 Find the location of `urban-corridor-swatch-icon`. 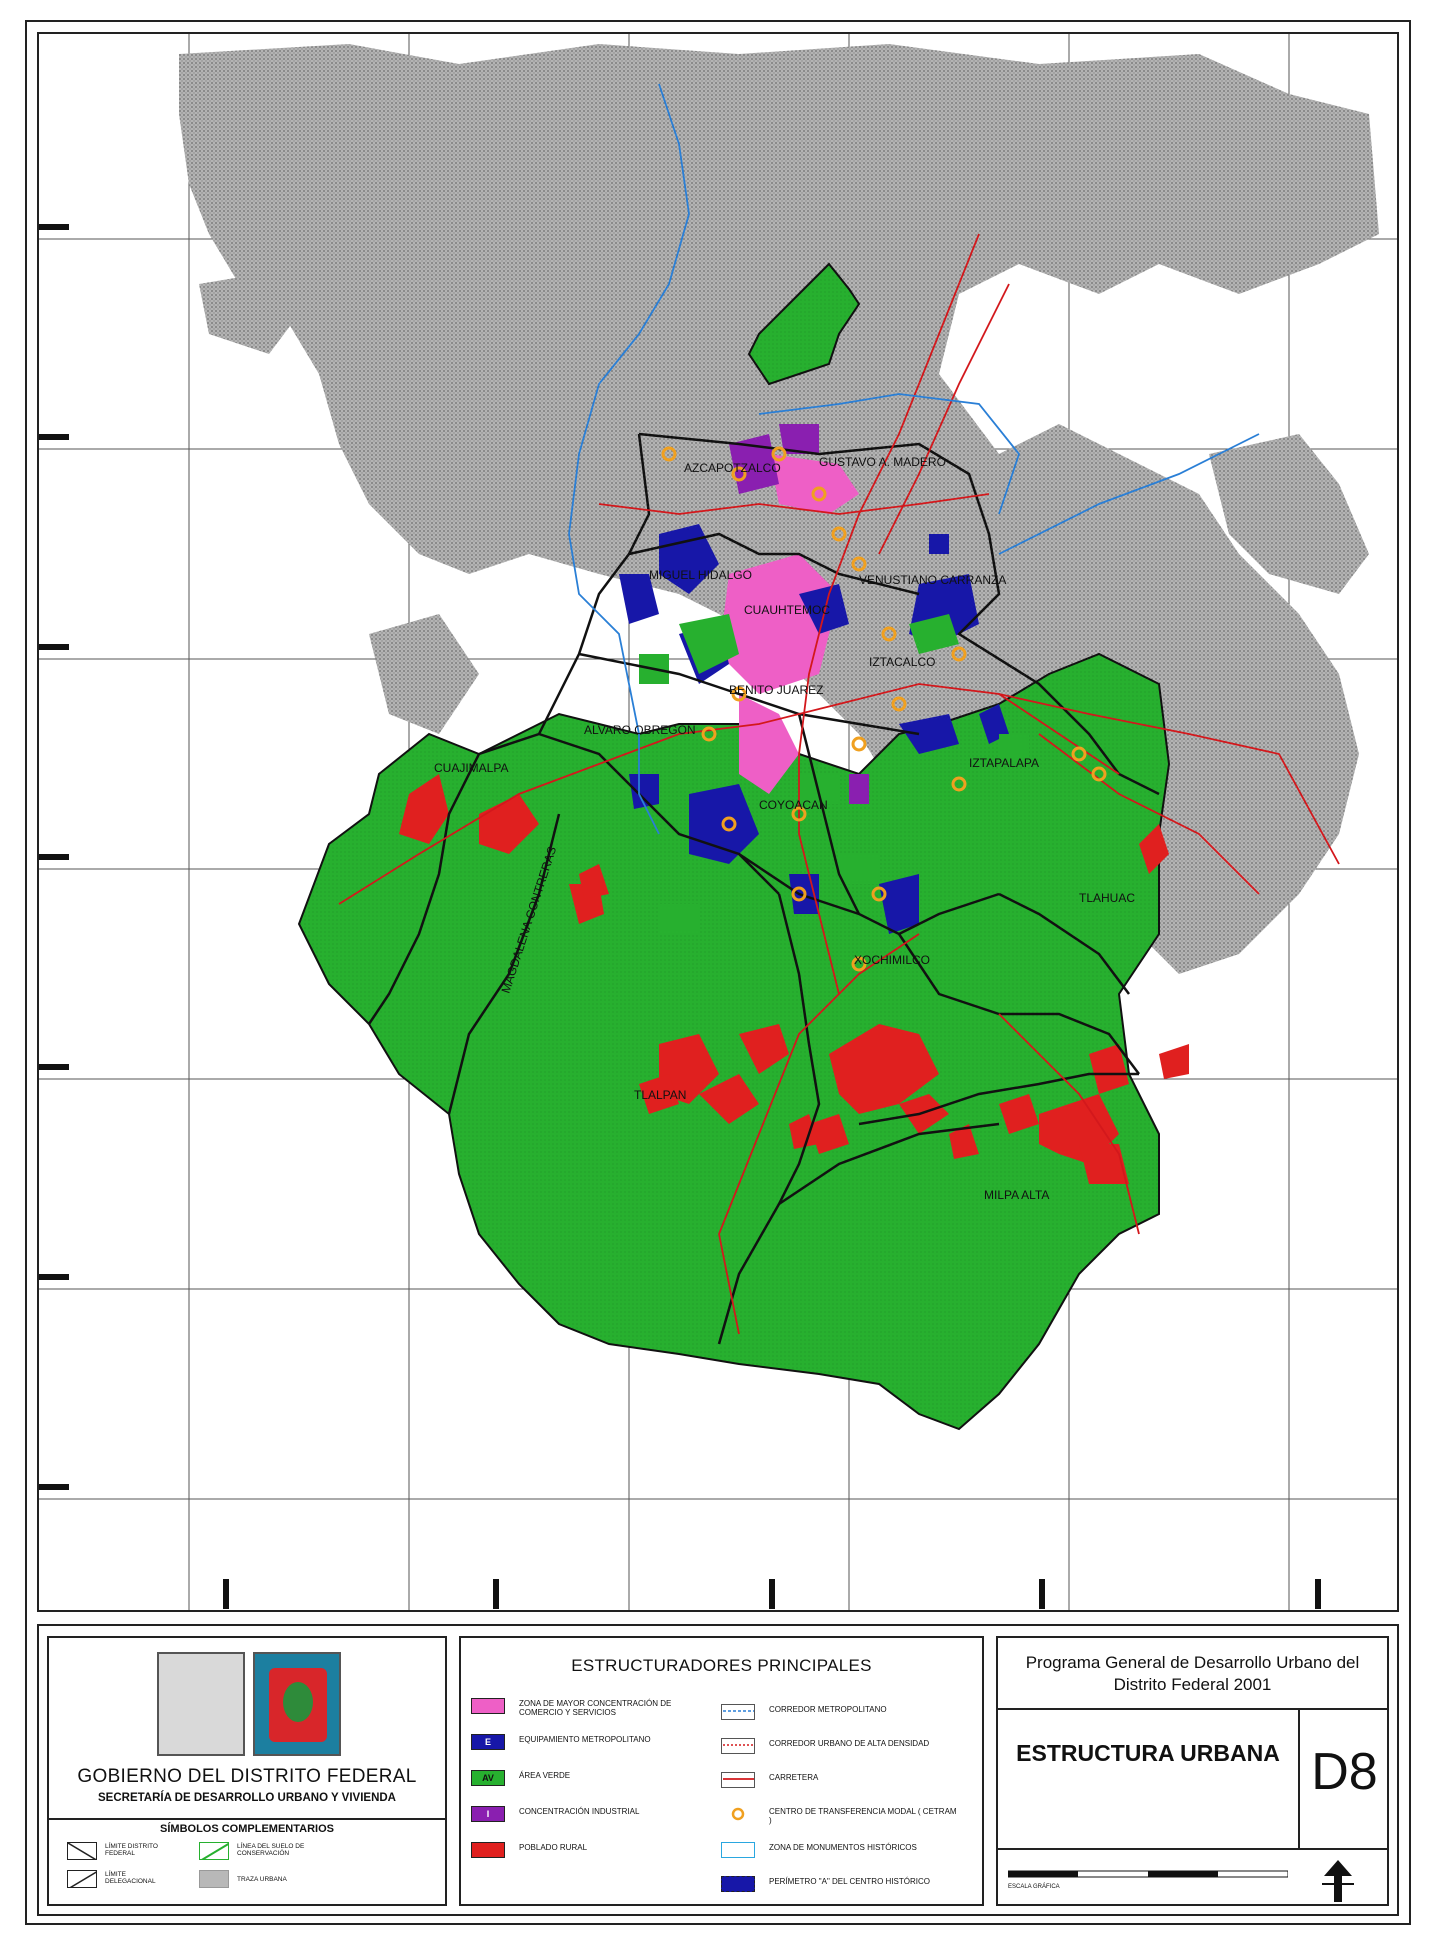

urban-corridor-swatch-icon is located at coordinates (738, 1746).